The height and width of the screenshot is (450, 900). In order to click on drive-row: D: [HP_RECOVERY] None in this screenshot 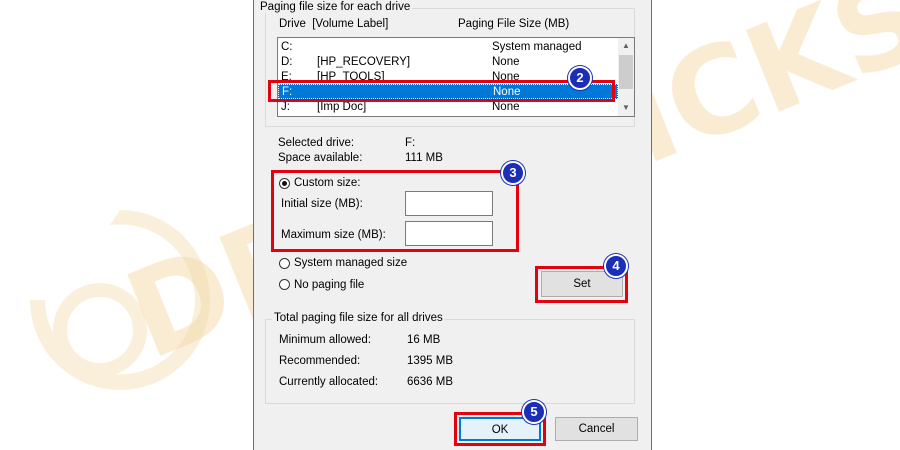, I will do `click(448, 62)`.